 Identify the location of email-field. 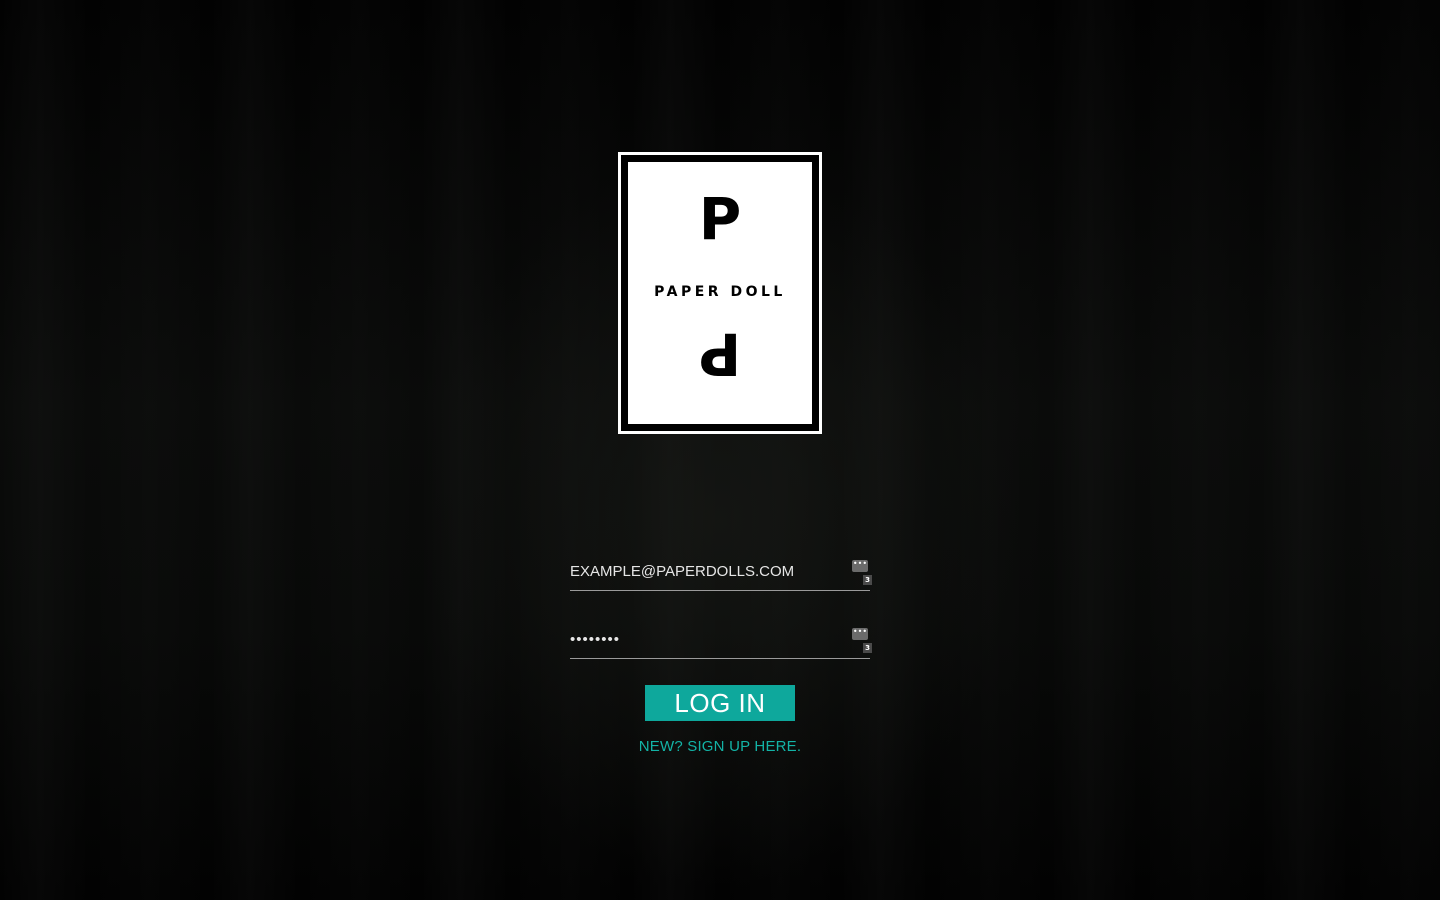
(705, 571).